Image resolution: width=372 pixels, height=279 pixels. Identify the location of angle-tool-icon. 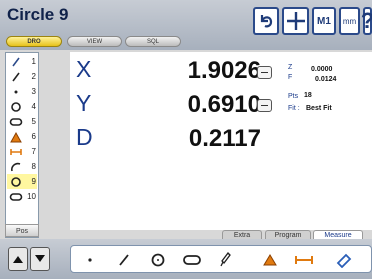
(270, 260).